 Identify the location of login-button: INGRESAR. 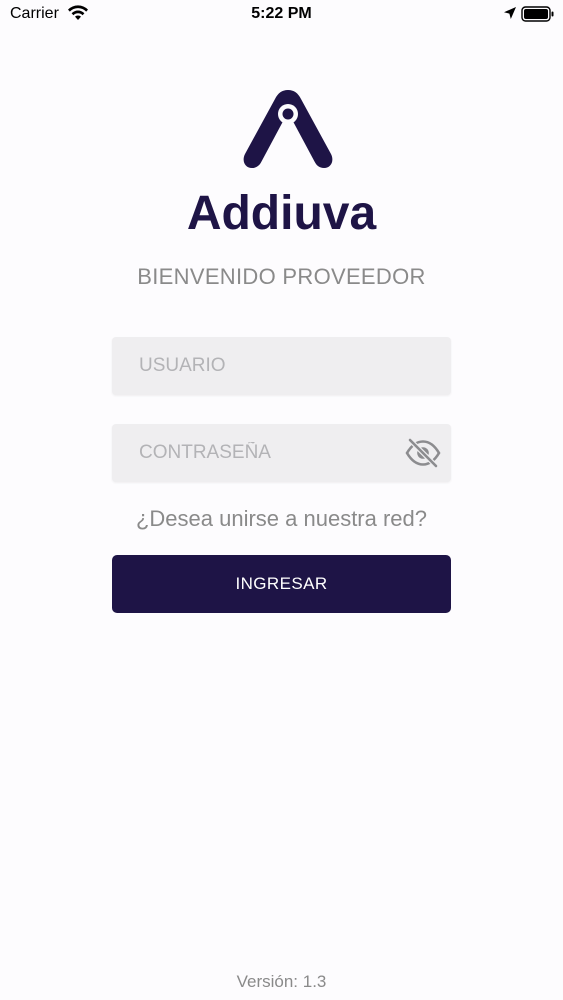
(281, 584).